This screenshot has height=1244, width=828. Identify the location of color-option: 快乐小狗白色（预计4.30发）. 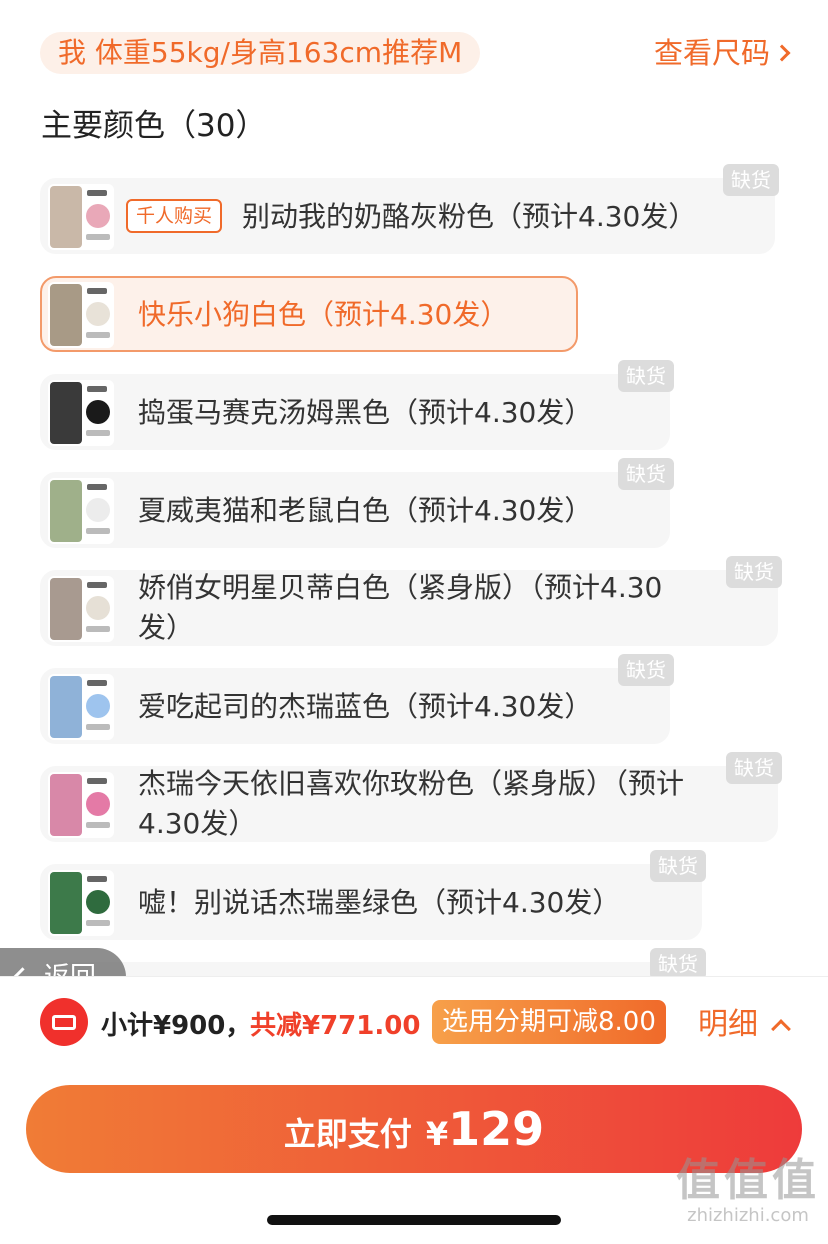
(309, 314).